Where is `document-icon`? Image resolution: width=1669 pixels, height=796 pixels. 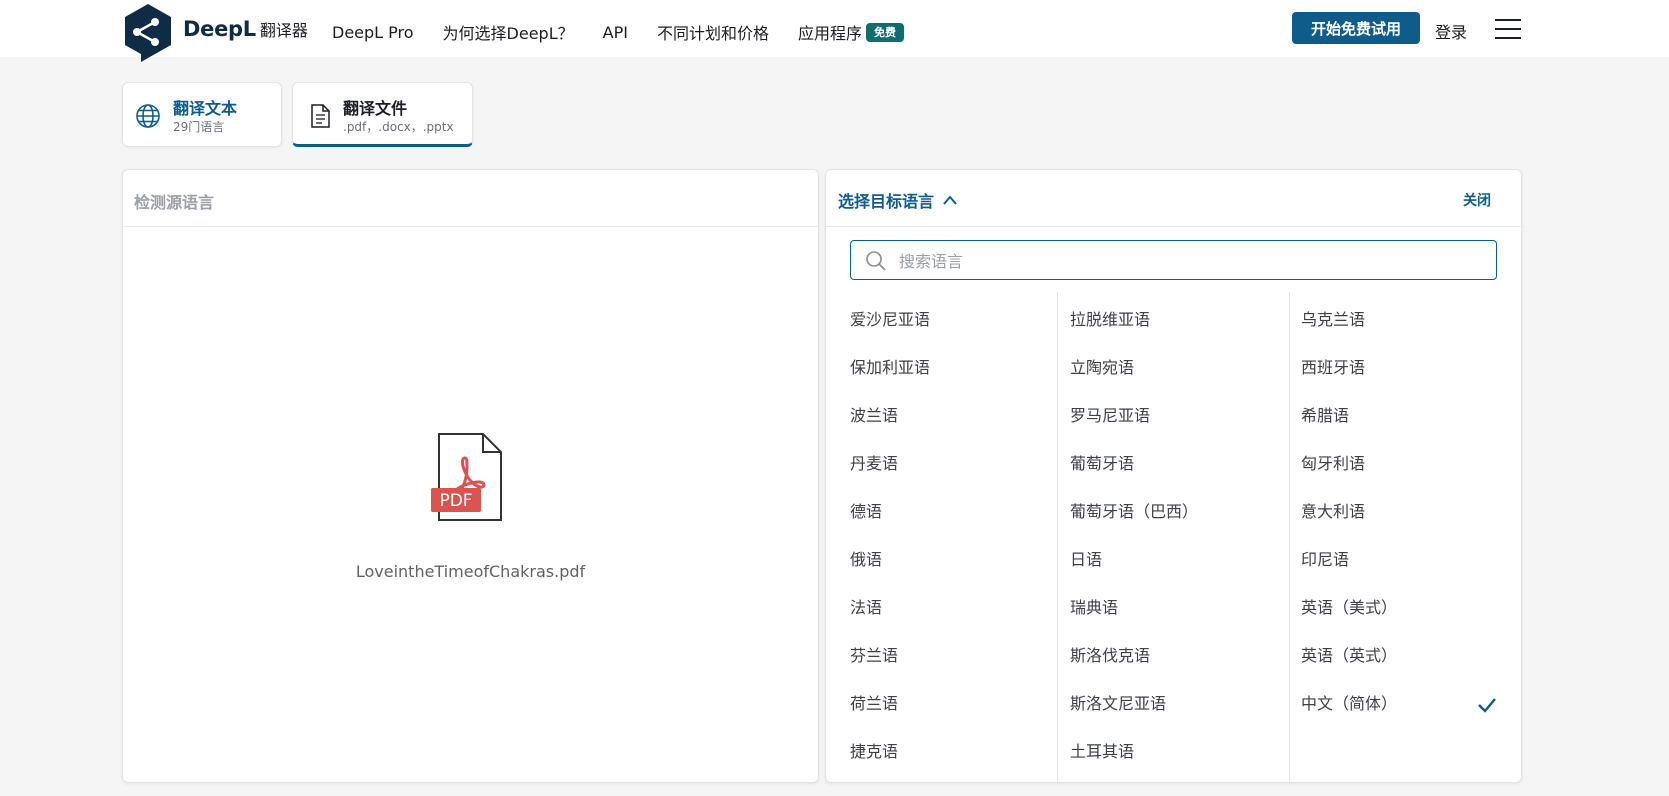 document-icon is located at coordinates (320, 116).